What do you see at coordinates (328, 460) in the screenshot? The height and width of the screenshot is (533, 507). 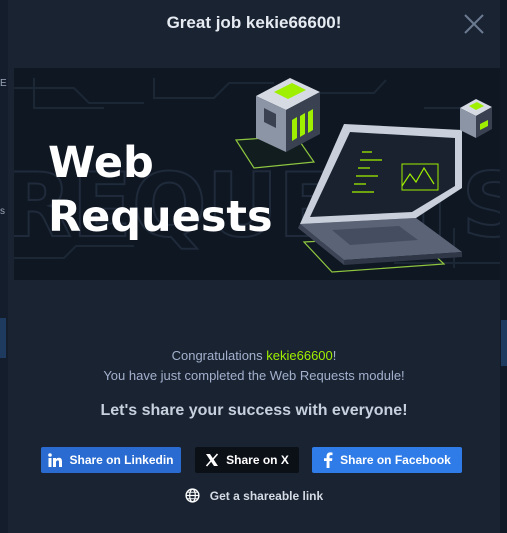 I see `facebook-icon` at bounding box center [328, 460].